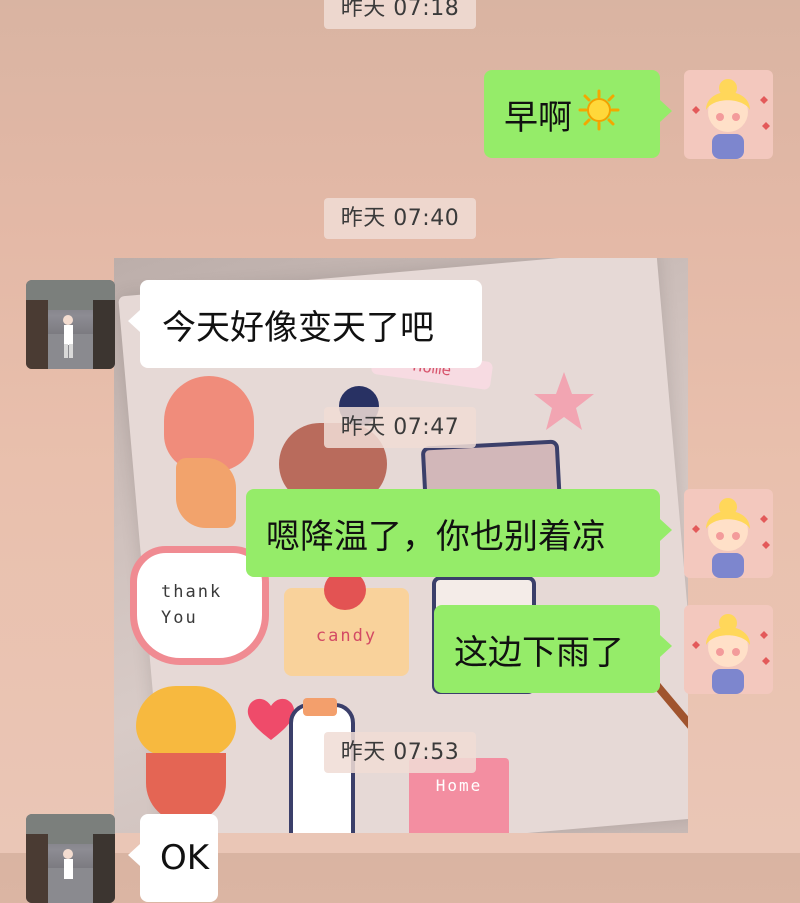 This screenshot has height=903, width=800. I want to click on outgoing-message-bubble: 早啊, so click(578, 114).